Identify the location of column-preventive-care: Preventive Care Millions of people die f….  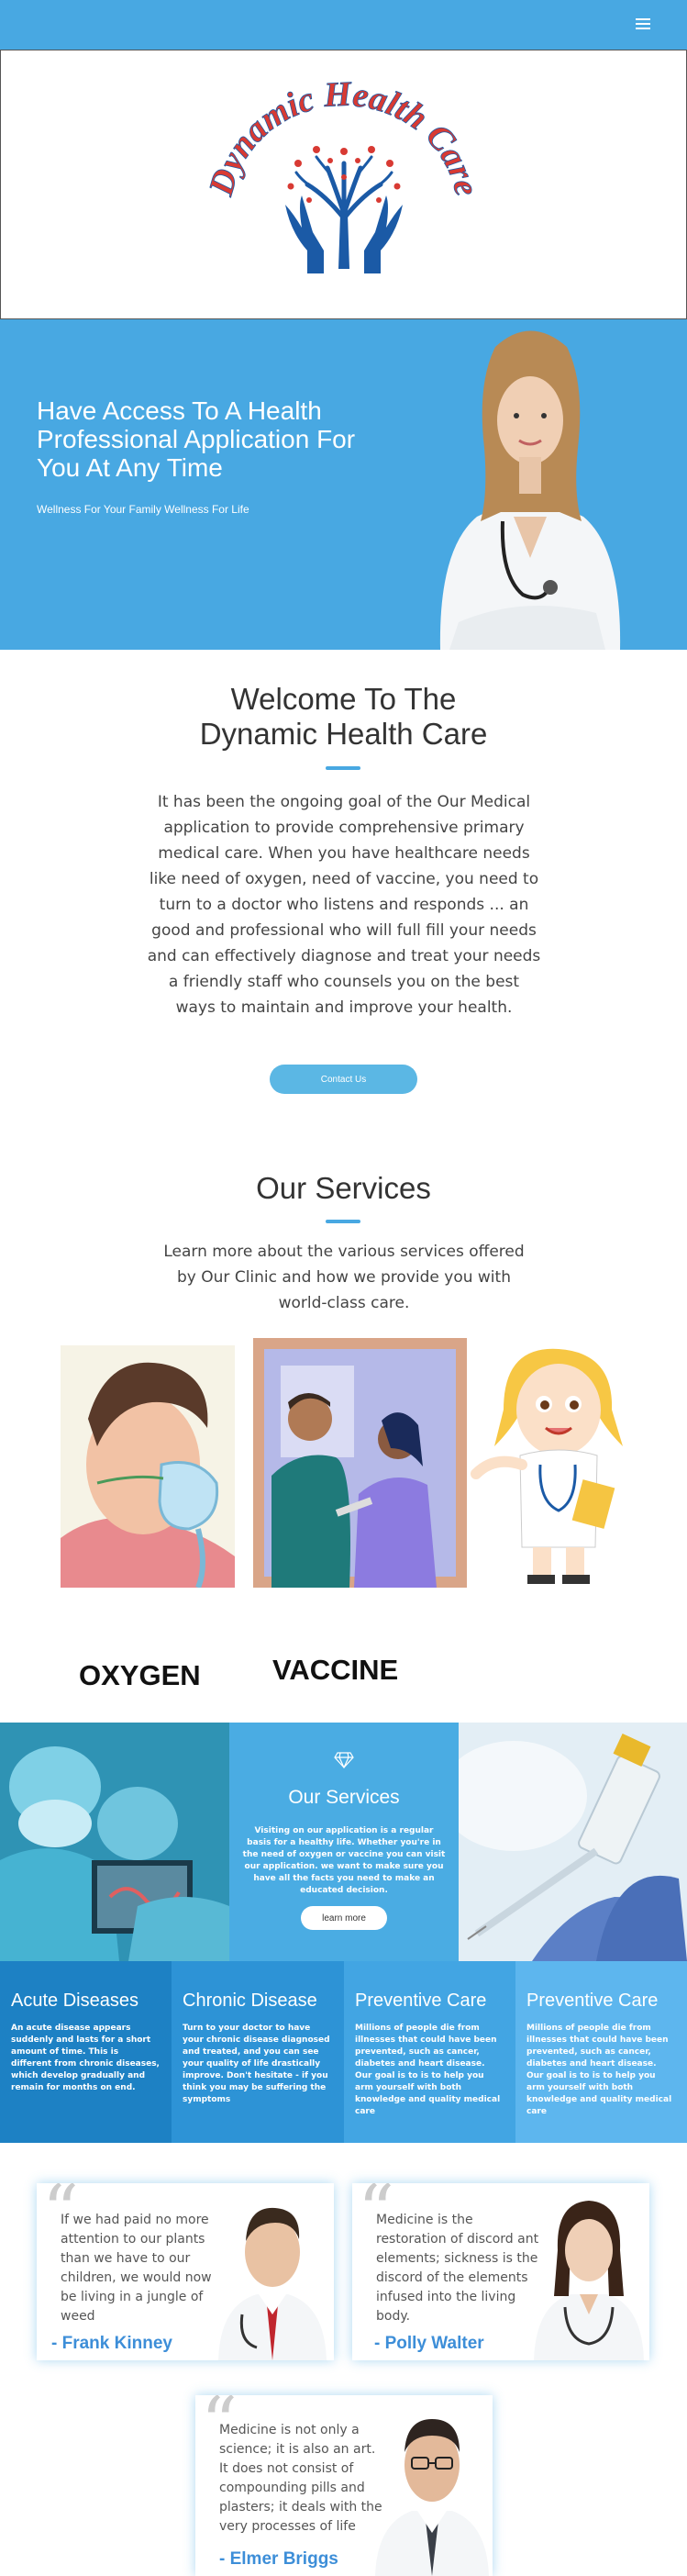
(429, 2052).